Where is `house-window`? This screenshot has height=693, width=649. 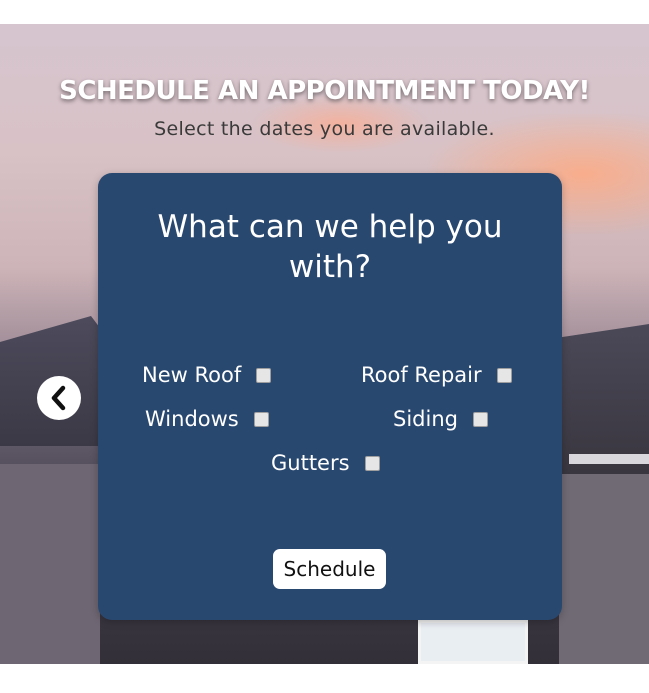
house-window is located at coordinates (473, 642).